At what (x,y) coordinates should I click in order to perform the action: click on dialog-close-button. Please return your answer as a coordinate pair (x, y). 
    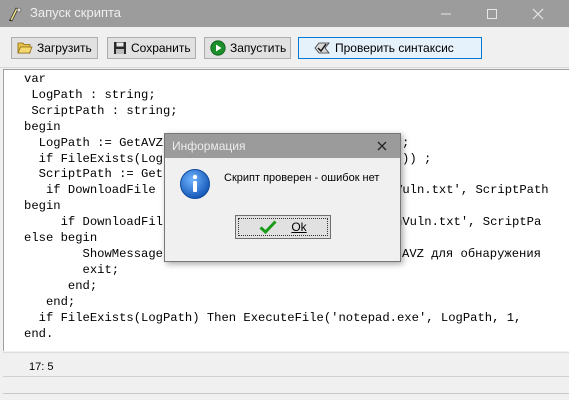
    Looking at the image, I should click on (382, 146).